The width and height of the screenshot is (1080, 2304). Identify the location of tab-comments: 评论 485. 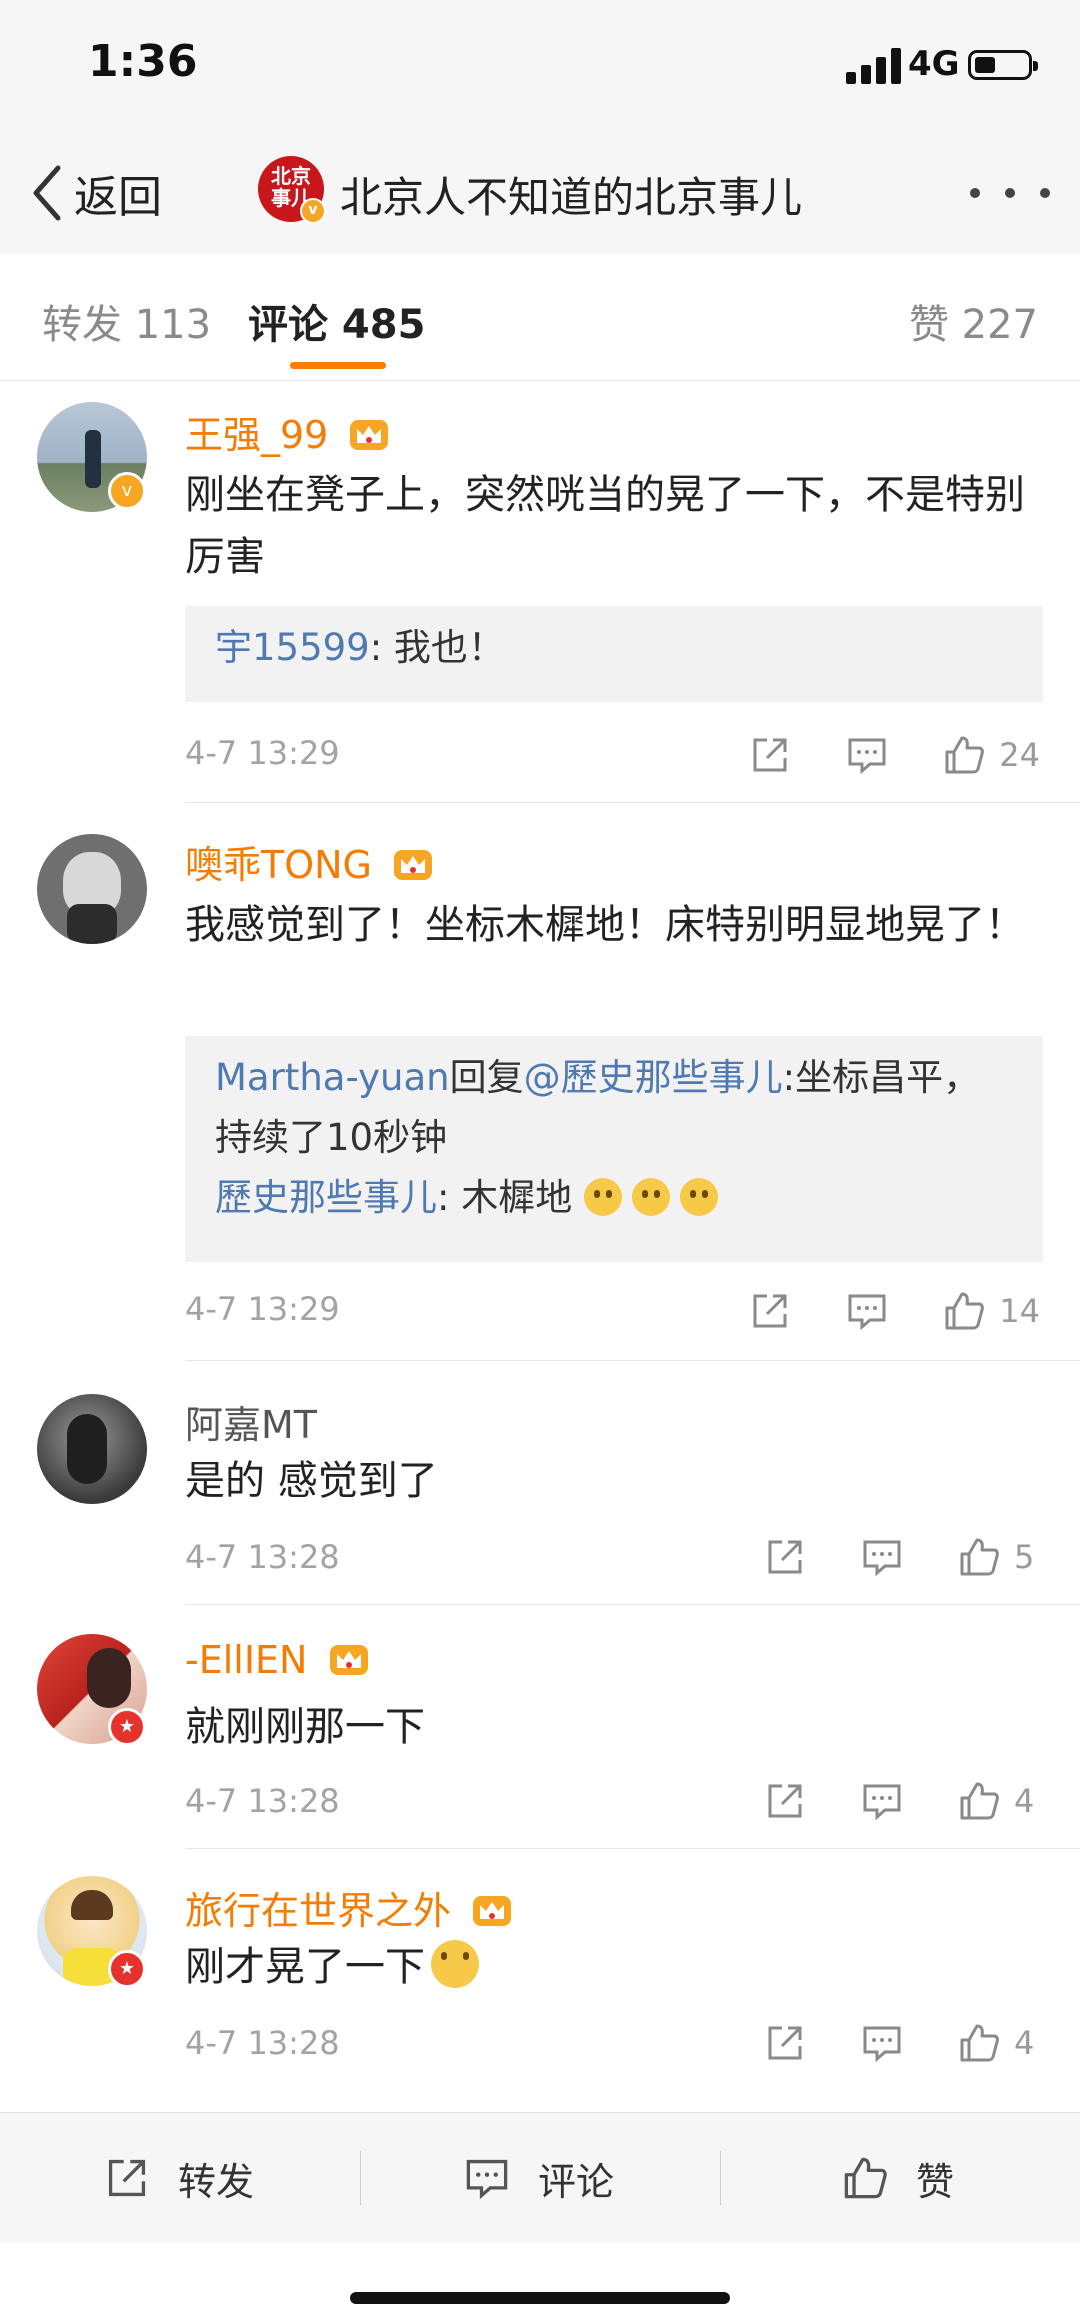
(336, 321).